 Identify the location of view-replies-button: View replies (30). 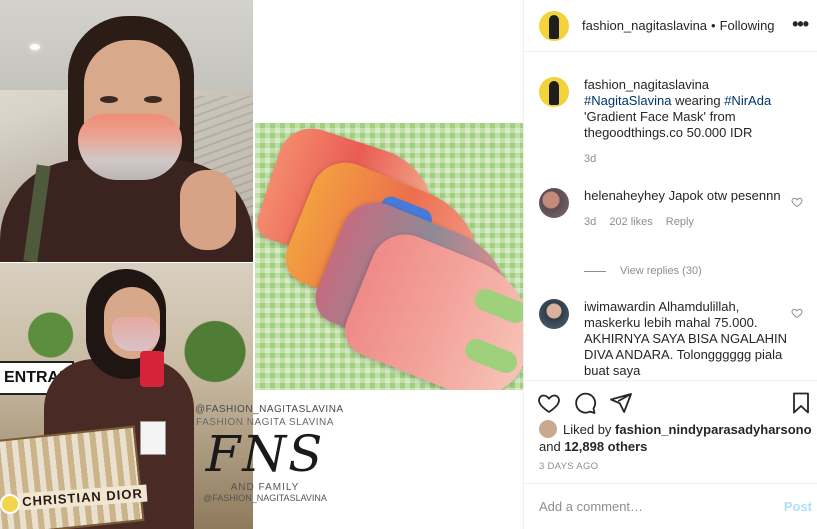
(643, 271).